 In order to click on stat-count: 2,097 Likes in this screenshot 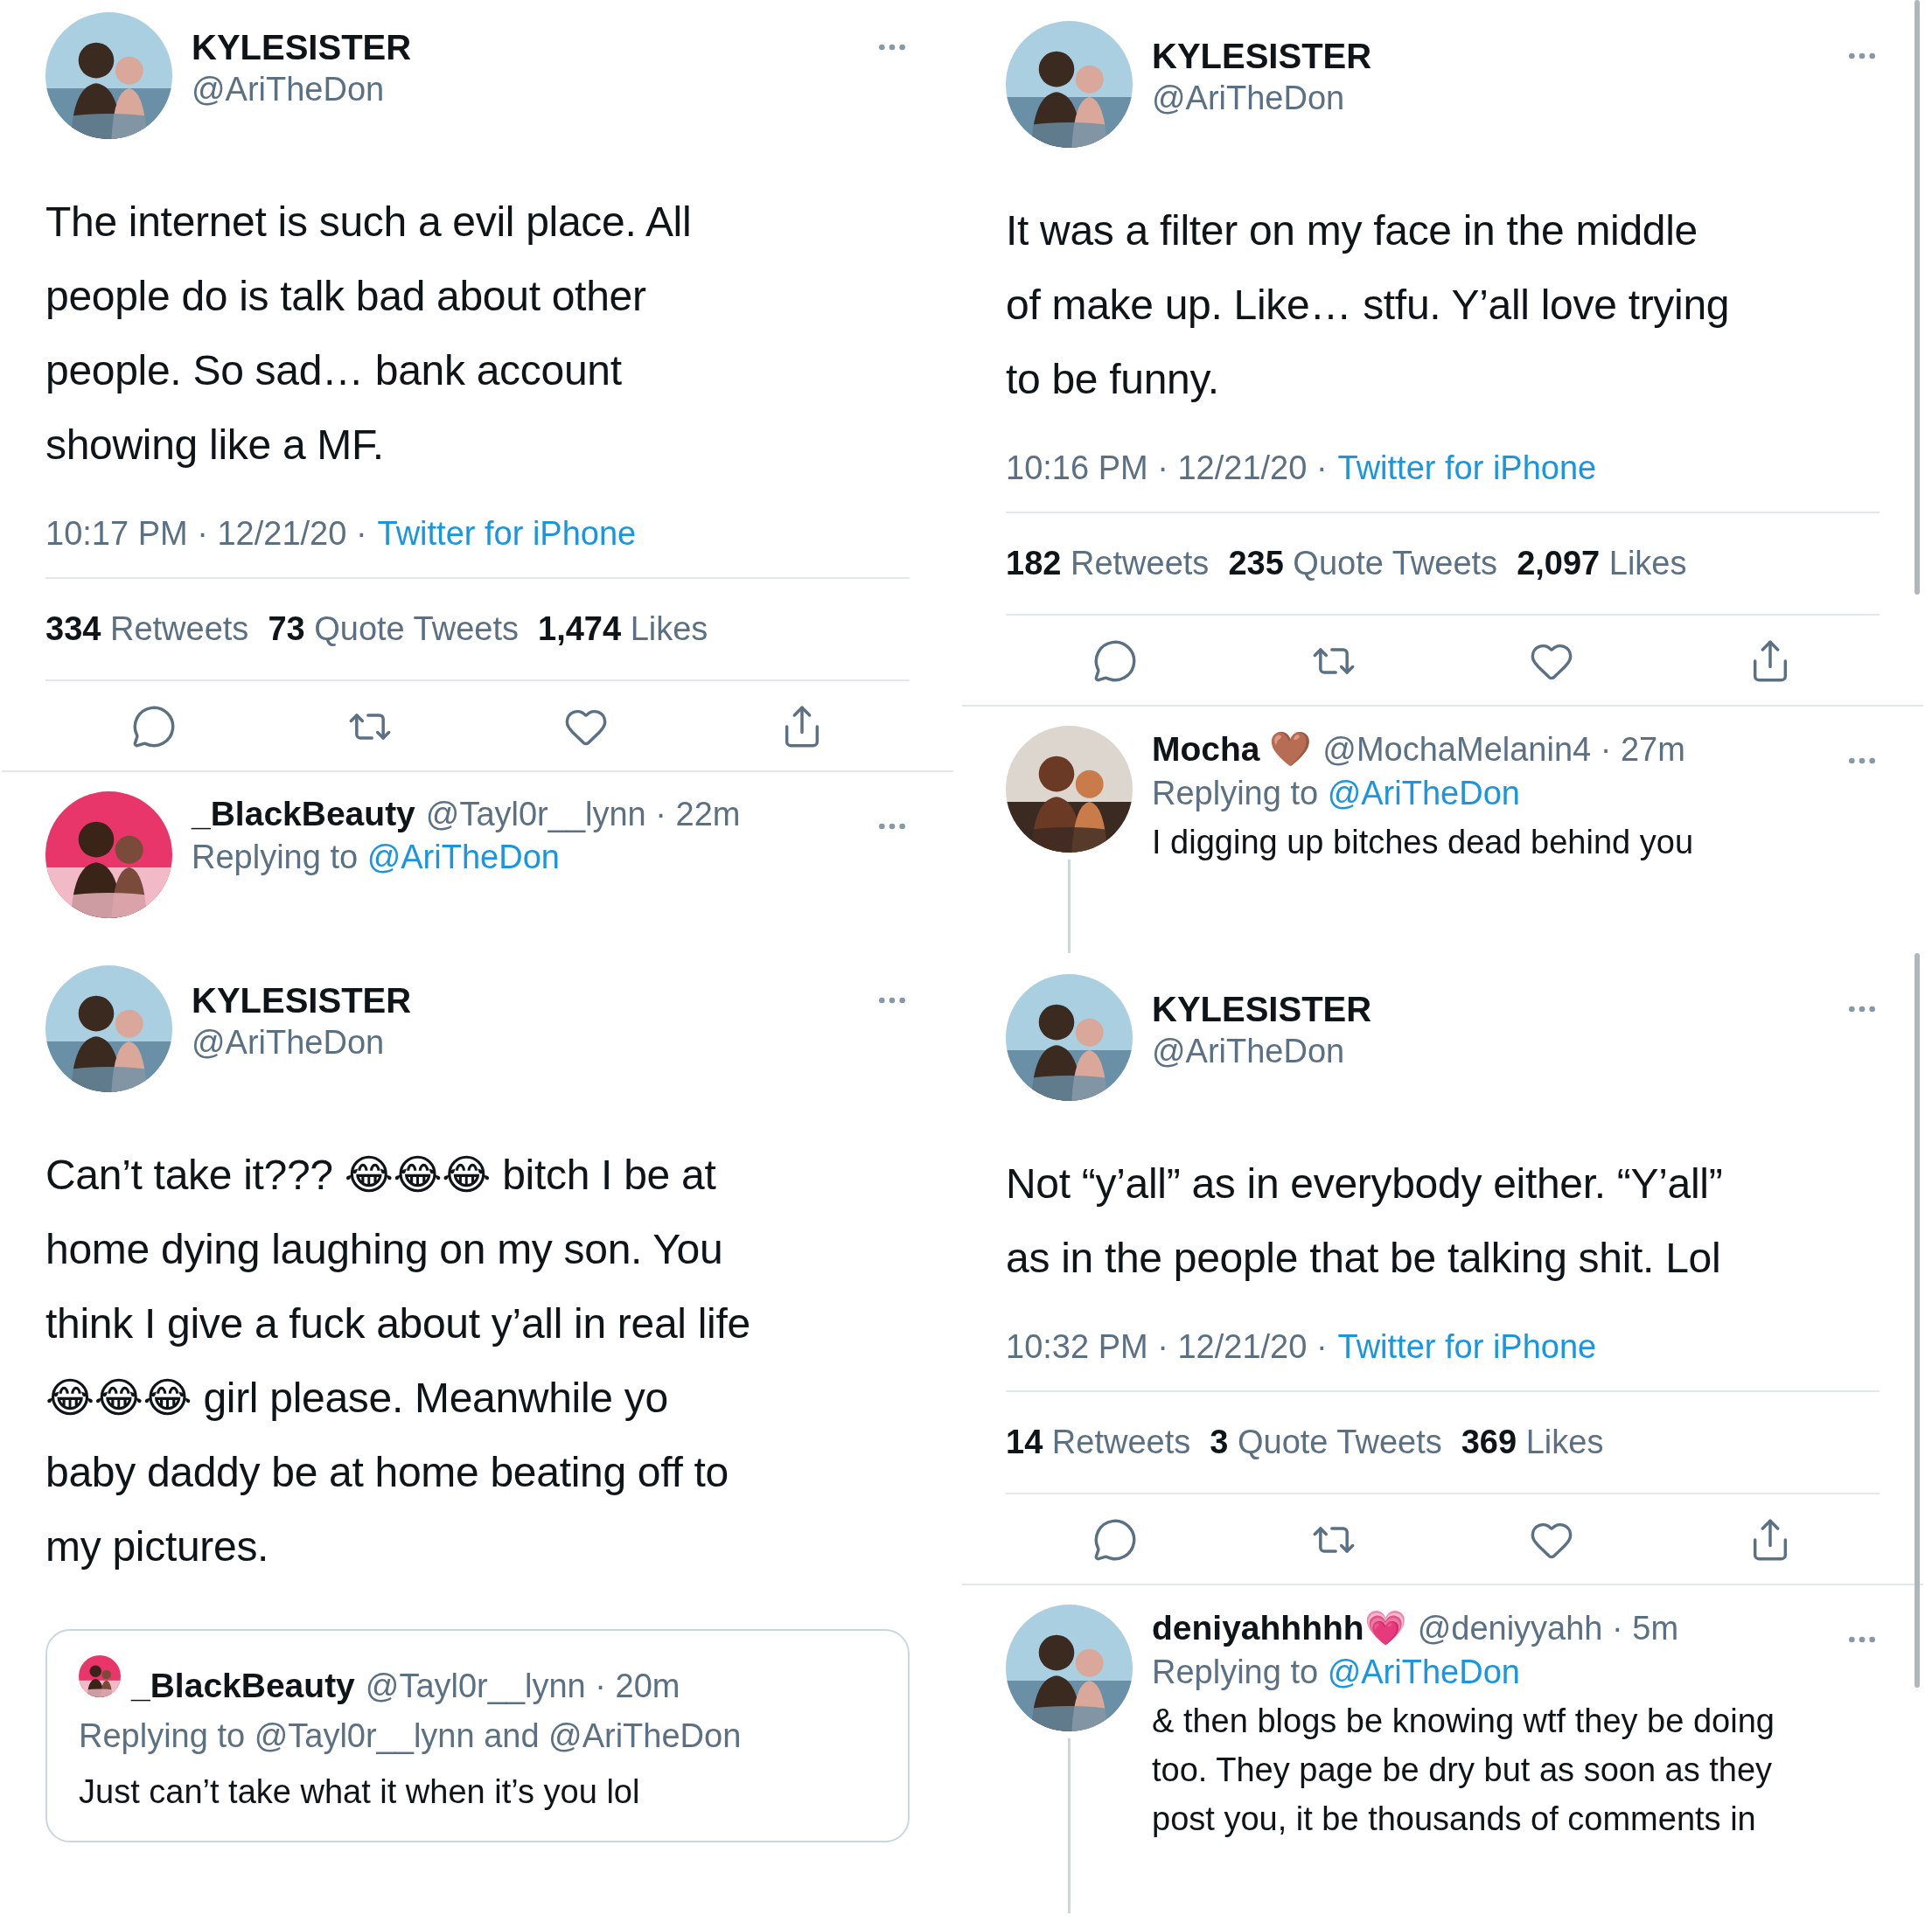, I will do `click(1602, 564)`.